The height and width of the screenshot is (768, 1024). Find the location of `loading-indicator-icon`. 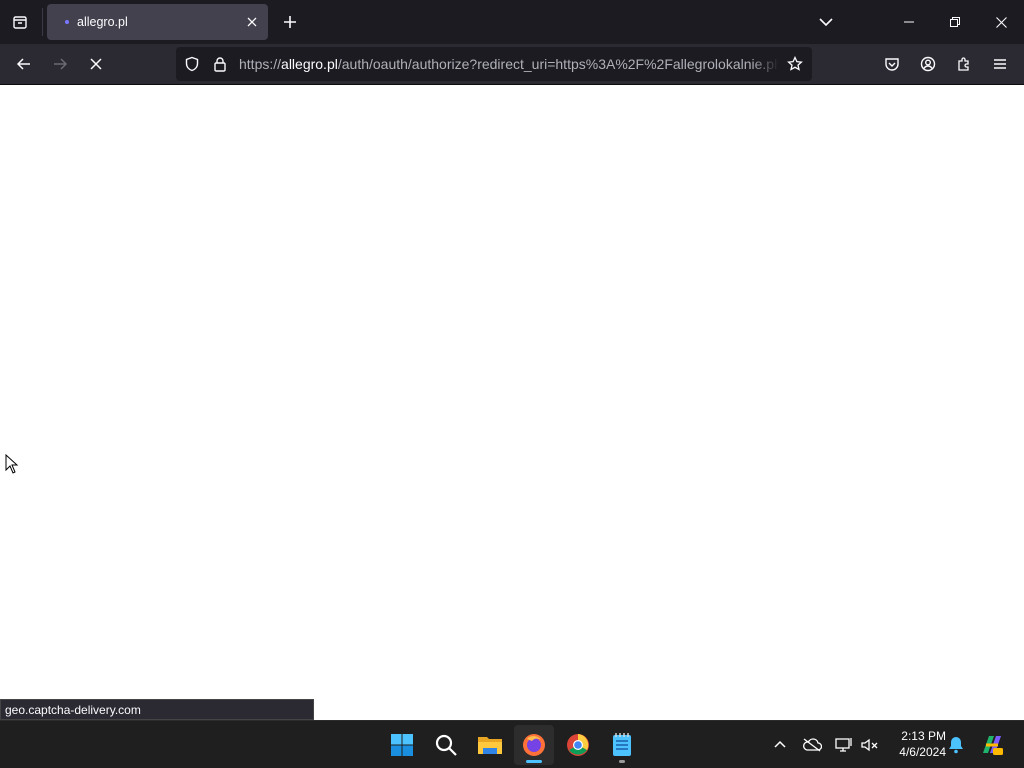

loading-indicator-icon is located at coordinates (67, 22).